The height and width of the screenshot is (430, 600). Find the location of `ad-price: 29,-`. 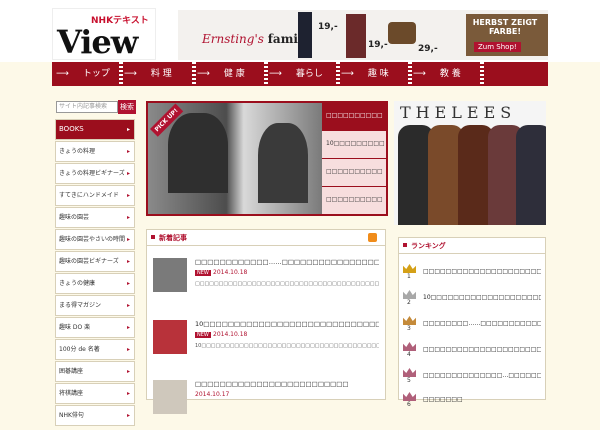

ad-price: 29,- is located at coordinates (428, 49).